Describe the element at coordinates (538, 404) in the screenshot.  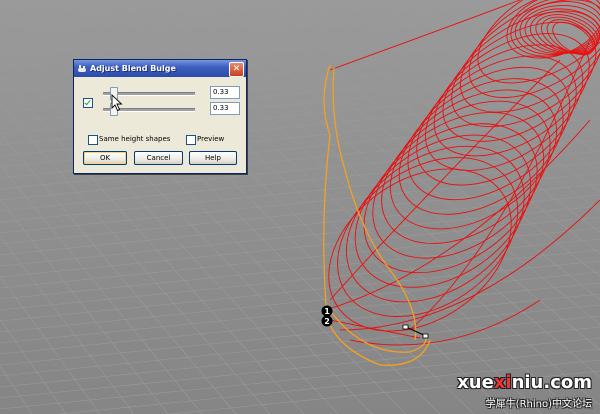
I see `watermark-subtitle: 学犀牛(Rhino)中文论坛` at that location.